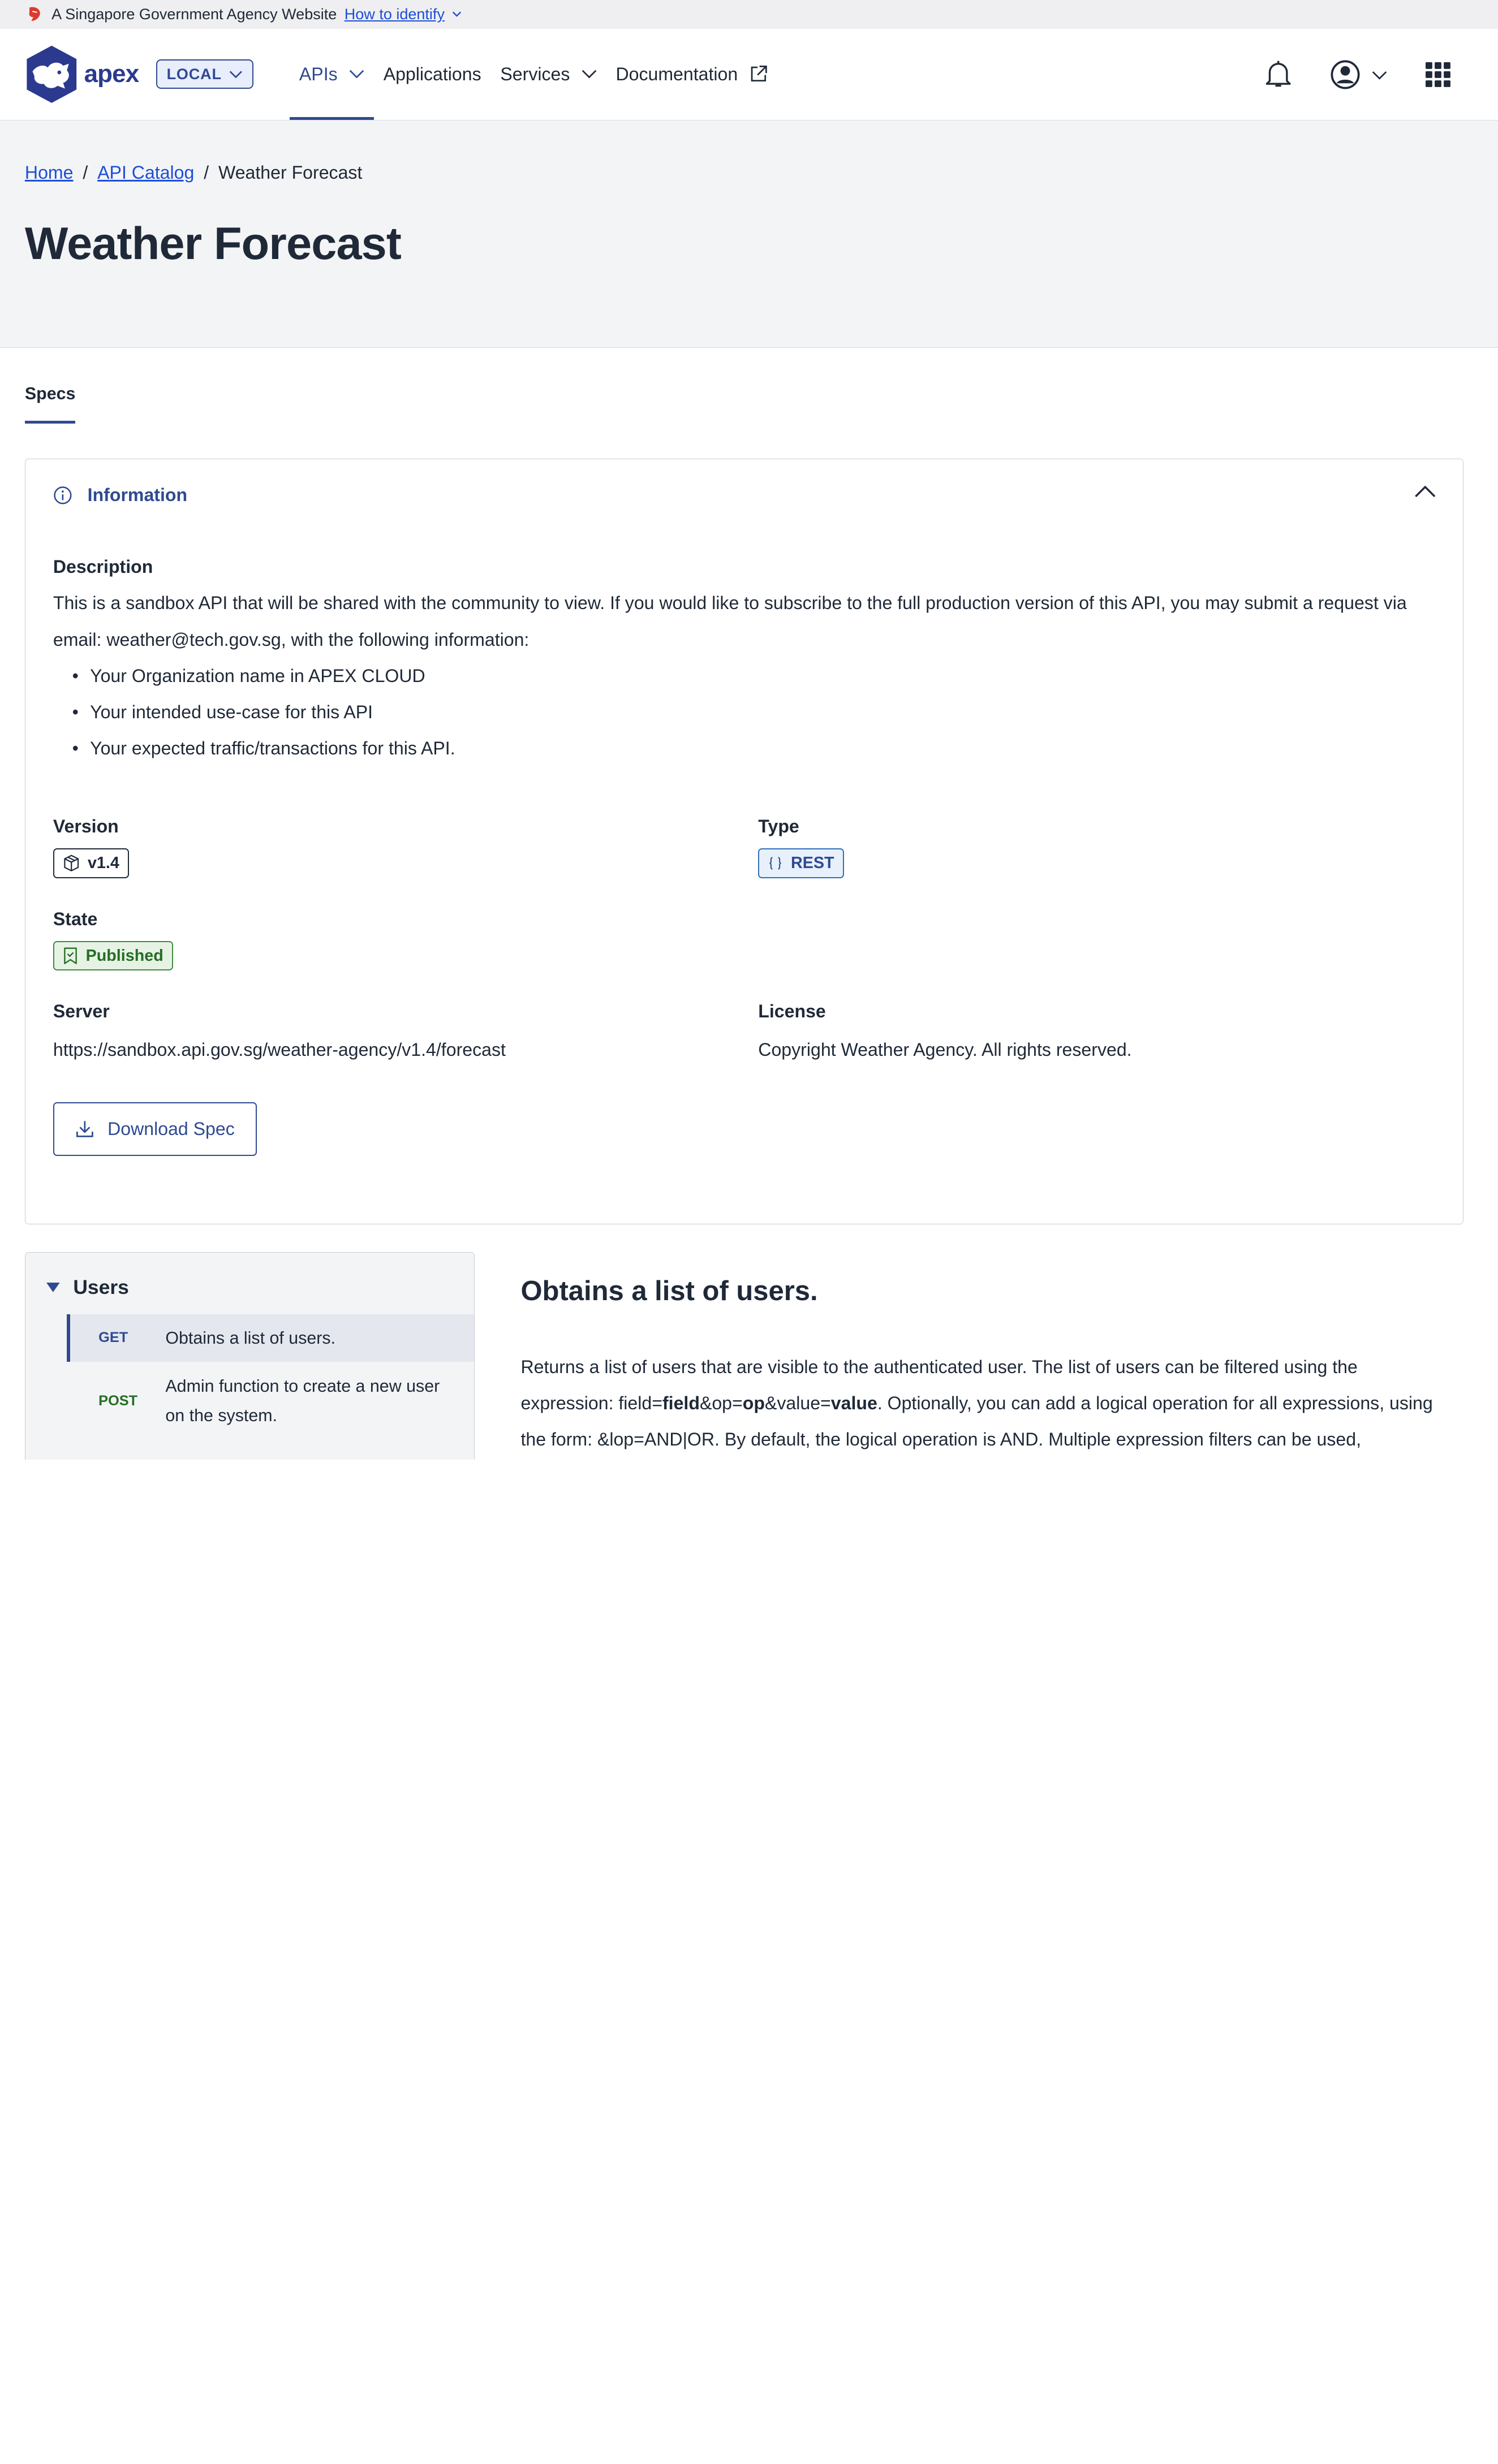 Image resolution: width=1498 pixels, height=2464 pixels. Describe the element at coordinates (812, 863) in the screenshot. I see `type-value: REST` at that location.